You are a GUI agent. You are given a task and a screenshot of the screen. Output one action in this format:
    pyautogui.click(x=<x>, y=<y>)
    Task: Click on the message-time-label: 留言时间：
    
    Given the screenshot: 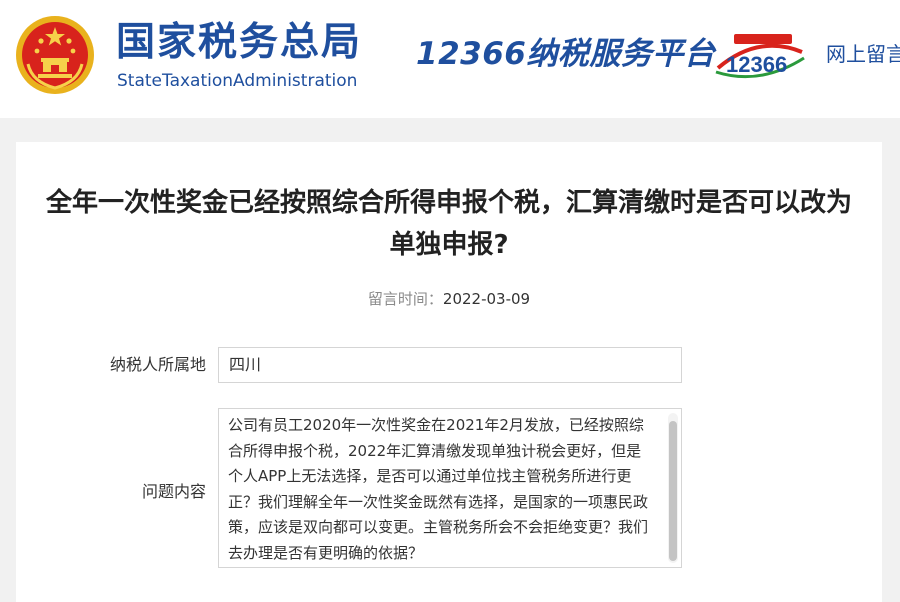 What is the action you would take?
    pyautogui.click(x=405, y=299)
    